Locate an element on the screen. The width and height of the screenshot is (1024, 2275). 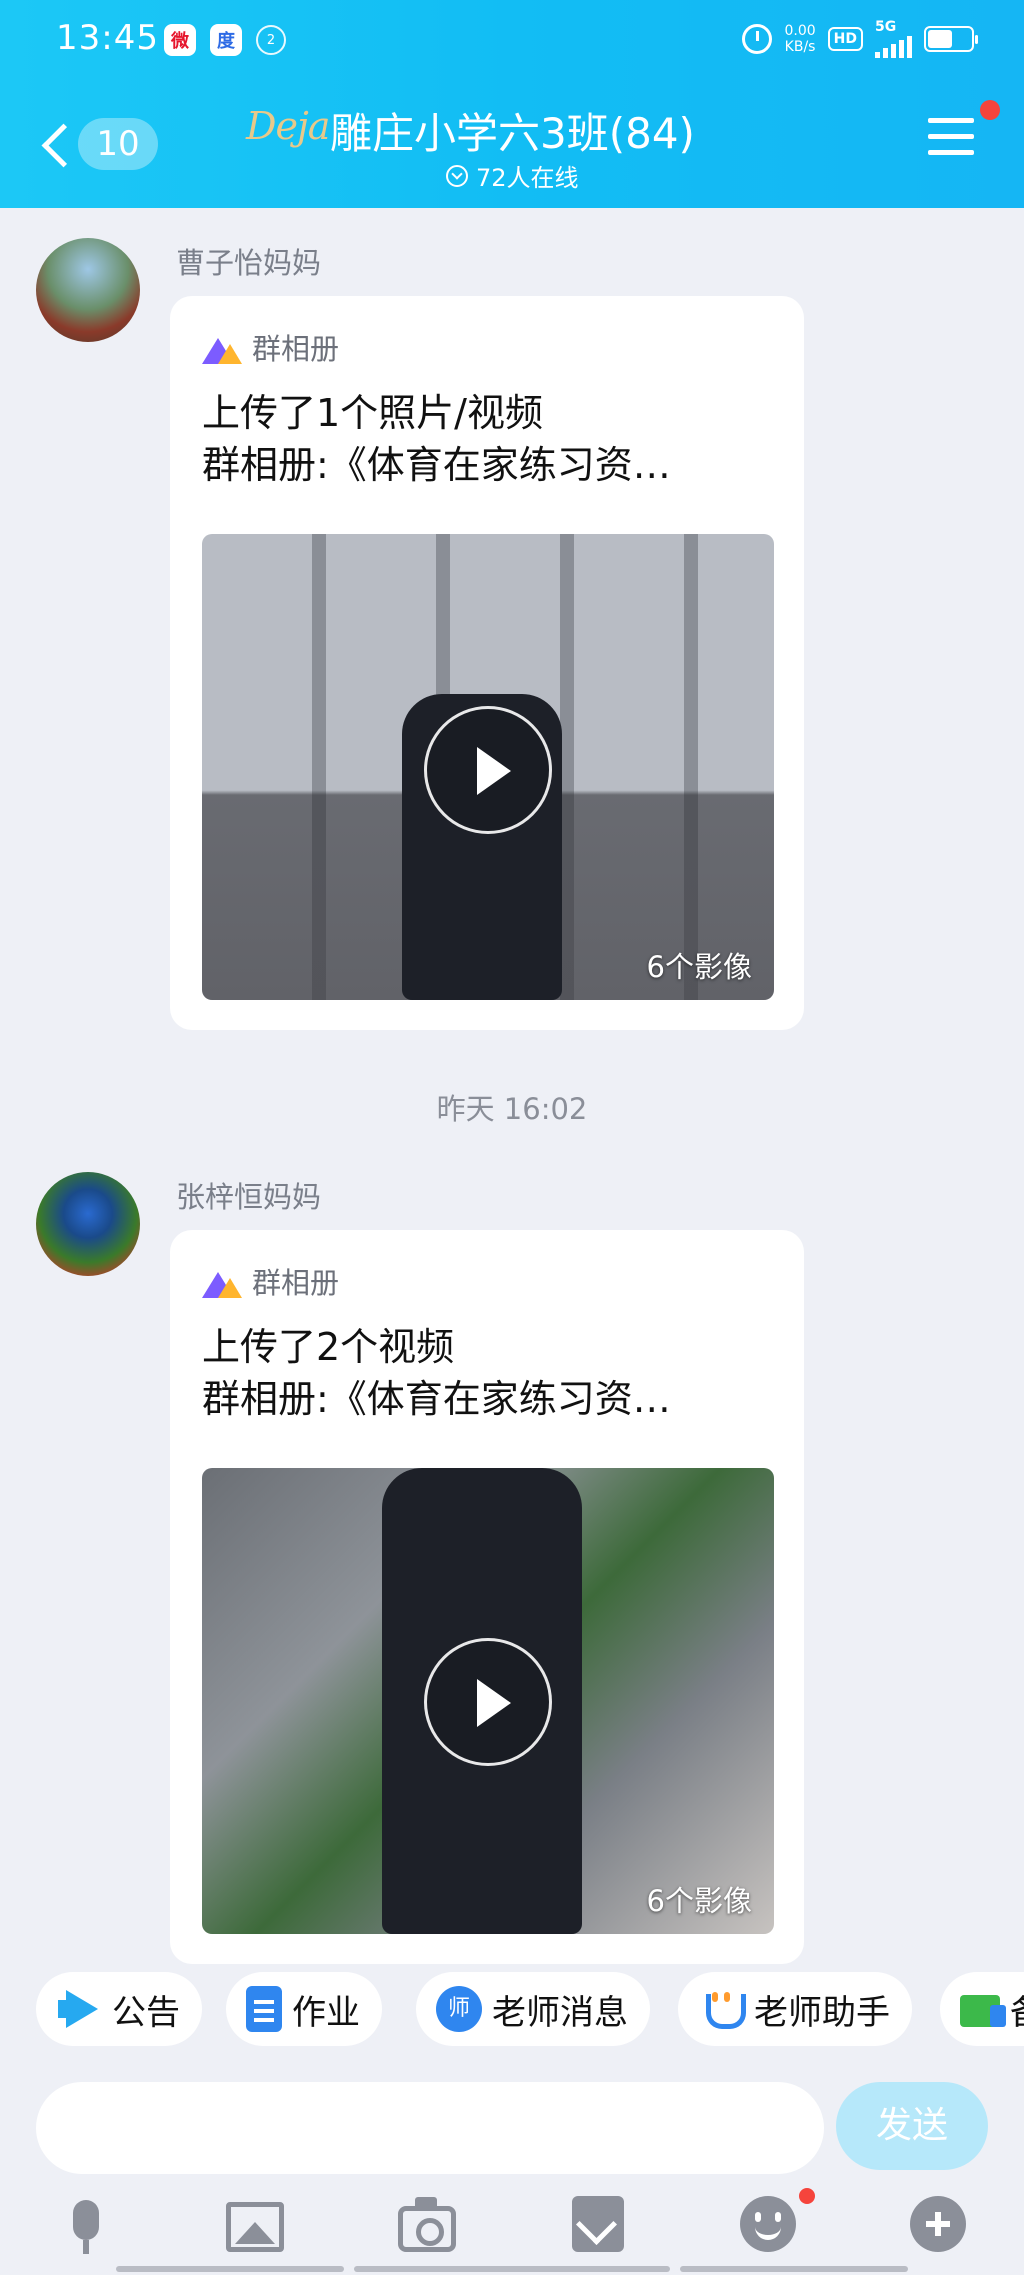
speed-unit: KB/s is located at coordinates (800, 47).